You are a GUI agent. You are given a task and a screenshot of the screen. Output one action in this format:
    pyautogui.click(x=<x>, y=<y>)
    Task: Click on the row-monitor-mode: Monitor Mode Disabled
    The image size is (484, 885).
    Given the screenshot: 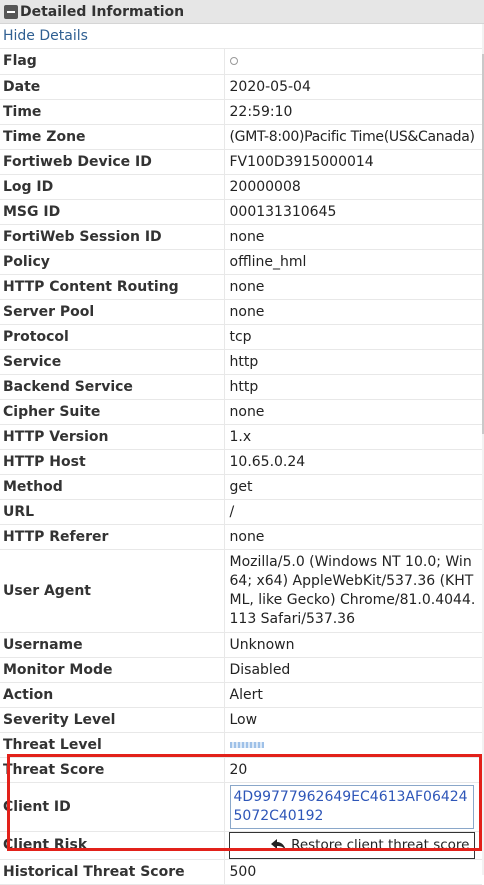 What is the action you would take?
    pyautogui.click(x=241, y=670)
    